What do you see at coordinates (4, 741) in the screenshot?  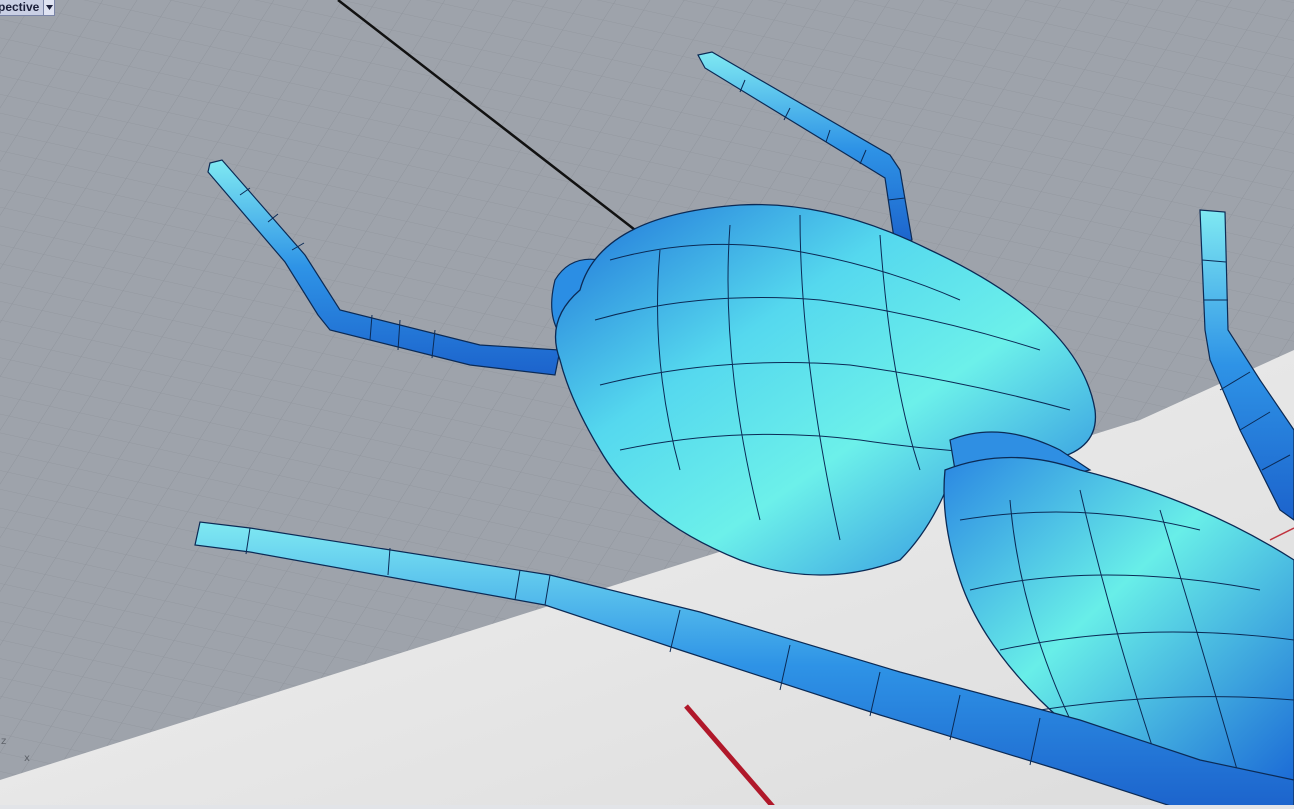 I see `axis-label-z: z` at bounding box center [4, 741].